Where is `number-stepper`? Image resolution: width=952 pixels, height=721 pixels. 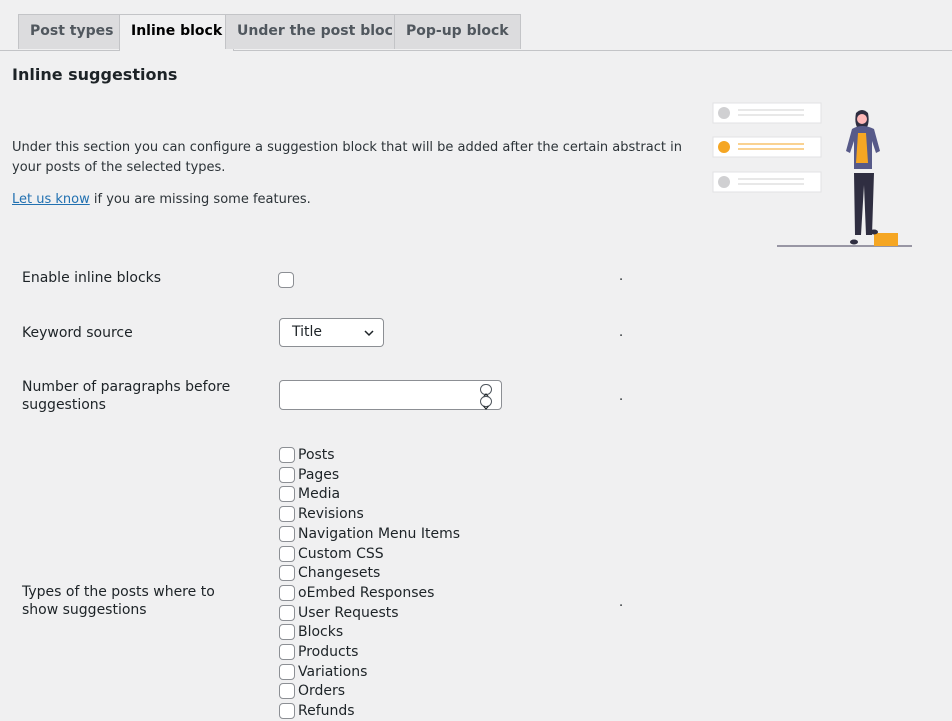 number-stepper is located at coordinates (486, 396).